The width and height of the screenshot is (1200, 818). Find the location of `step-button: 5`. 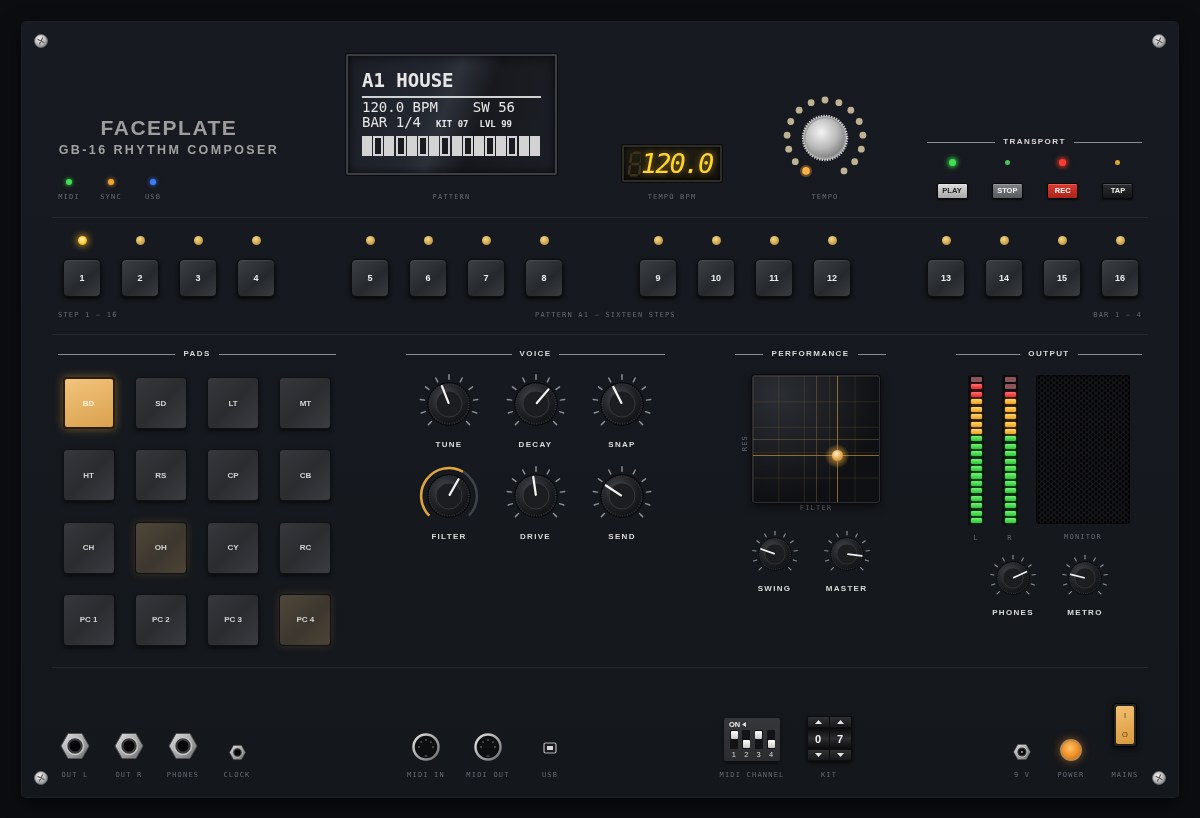

step-button: 5 is located at coordinates (370, 278).